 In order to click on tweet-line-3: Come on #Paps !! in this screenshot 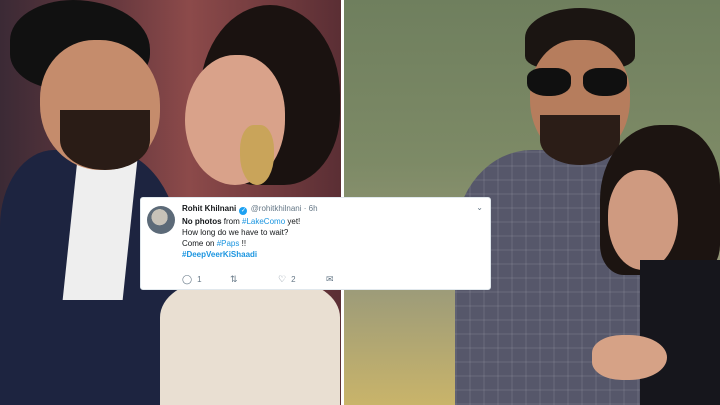, I will do `click(332, 243)`.